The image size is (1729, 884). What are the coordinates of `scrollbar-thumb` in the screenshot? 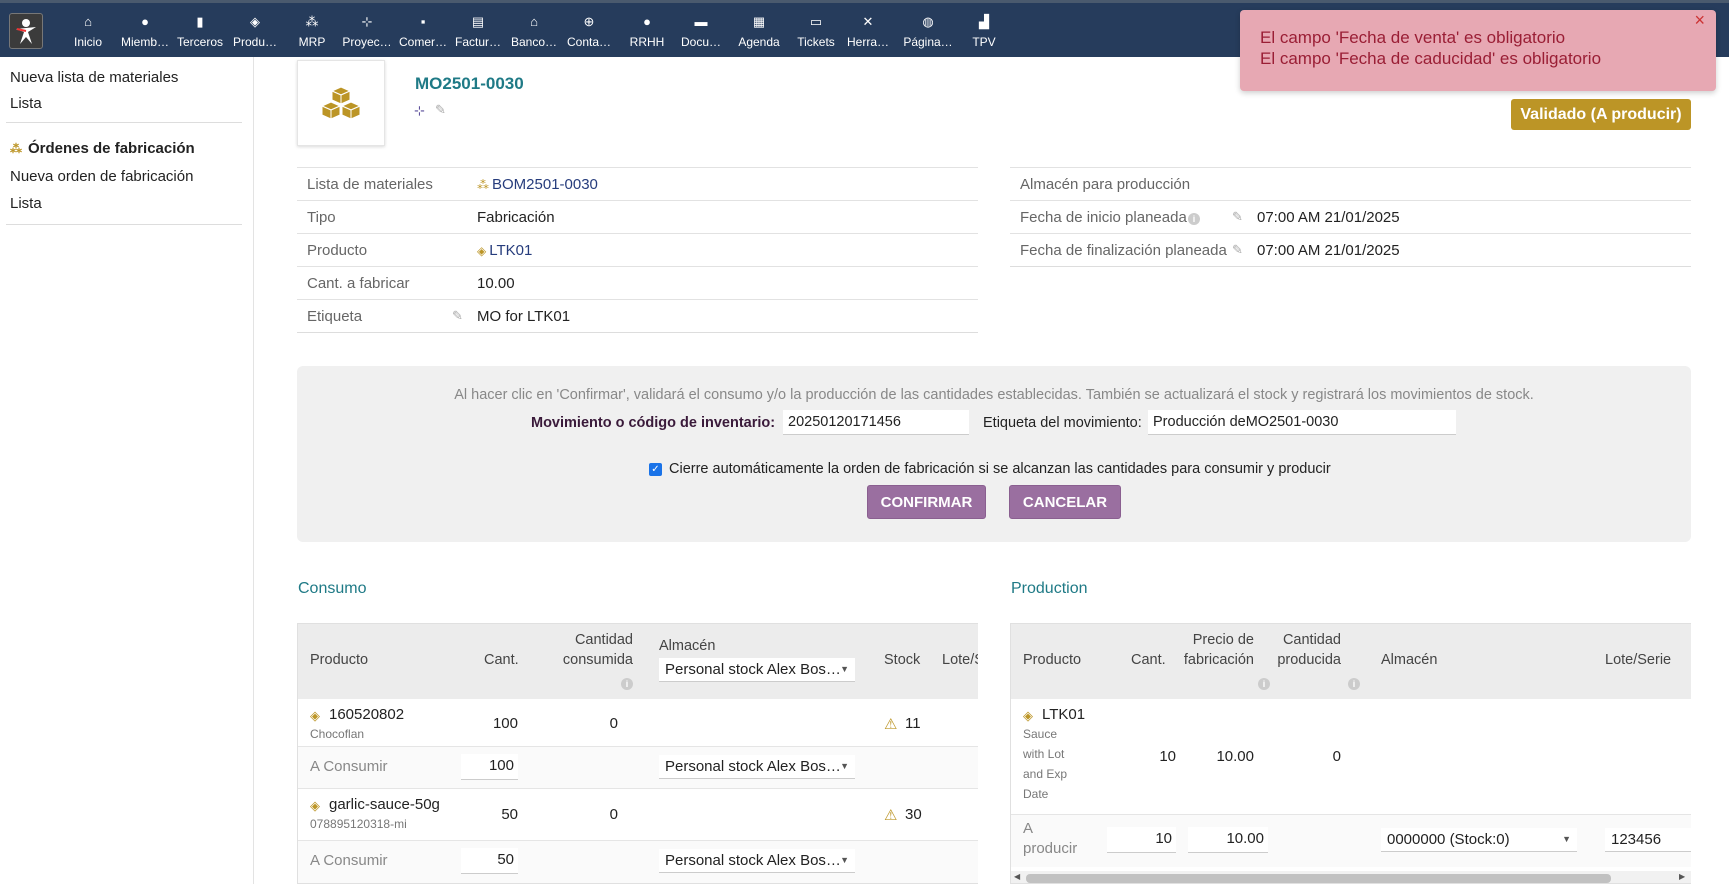 It's located at (1318, 878).